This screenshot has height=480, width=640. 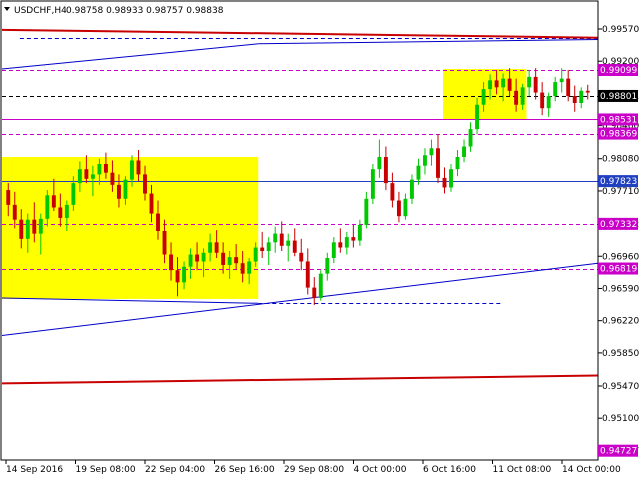 What do you see at coordinates (522, 470) in the screenshot?
I see `time-tick-label: 11 Oct 08:00` at bounding box center [522, 470].